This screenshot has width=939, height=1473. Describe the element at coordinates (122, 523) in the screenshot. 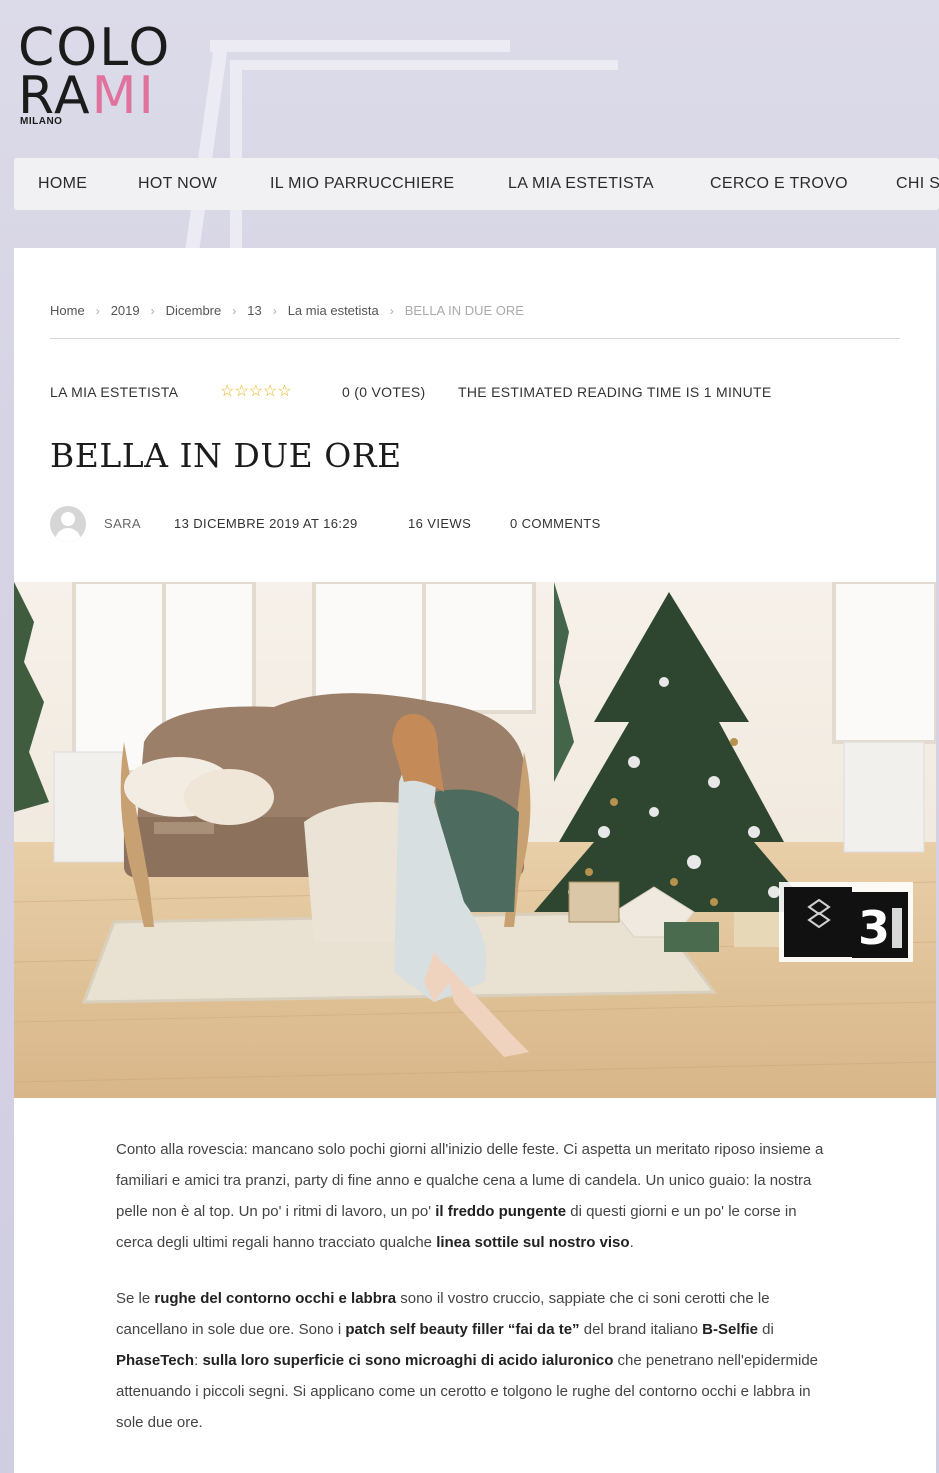

I see `author-name: SARA` at that location.